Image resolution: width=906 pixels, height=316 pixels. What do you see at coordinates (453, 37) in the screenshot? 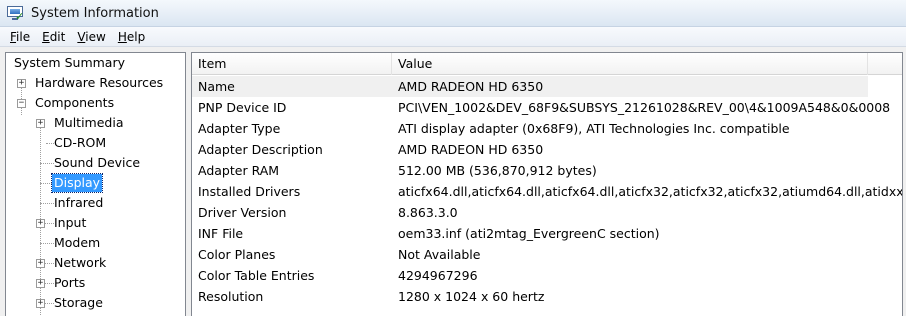
I see `menu-bar: File Edit View Help` at bounding box center [453, 37].